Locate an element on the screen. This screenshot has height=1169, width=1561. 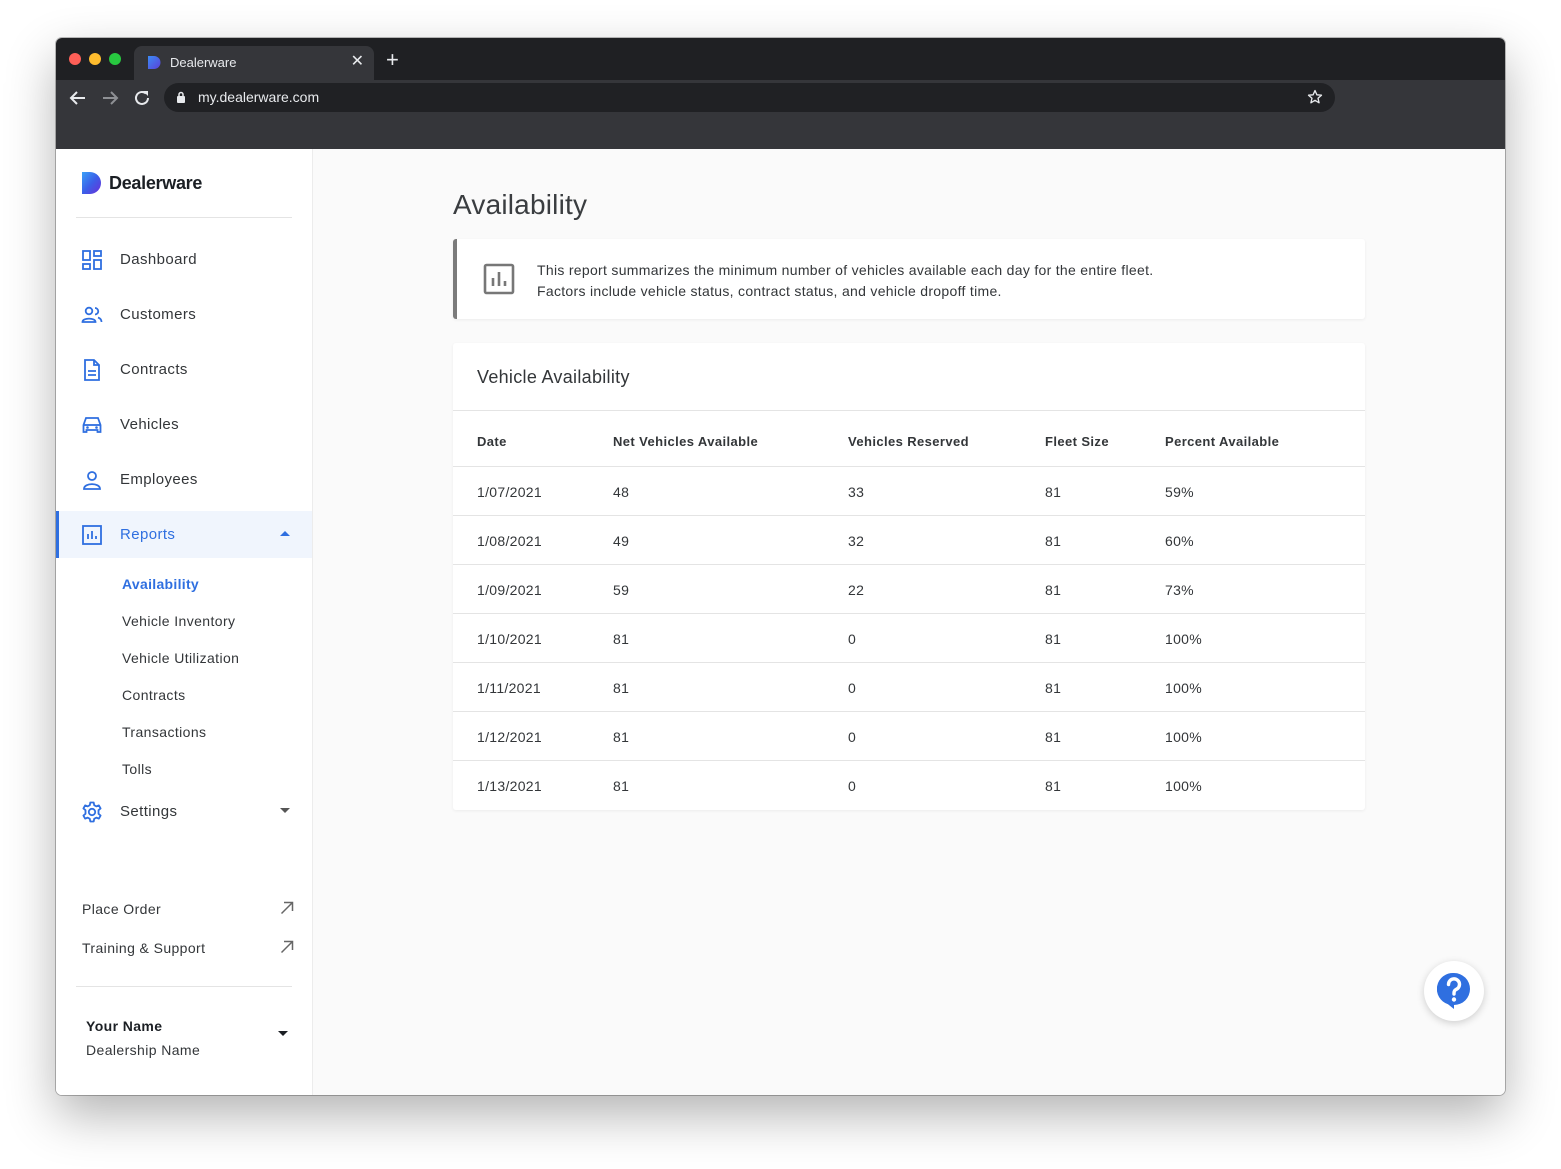
sidebar-subitem-transactions: Transactions is located at coordinates (164, 732).